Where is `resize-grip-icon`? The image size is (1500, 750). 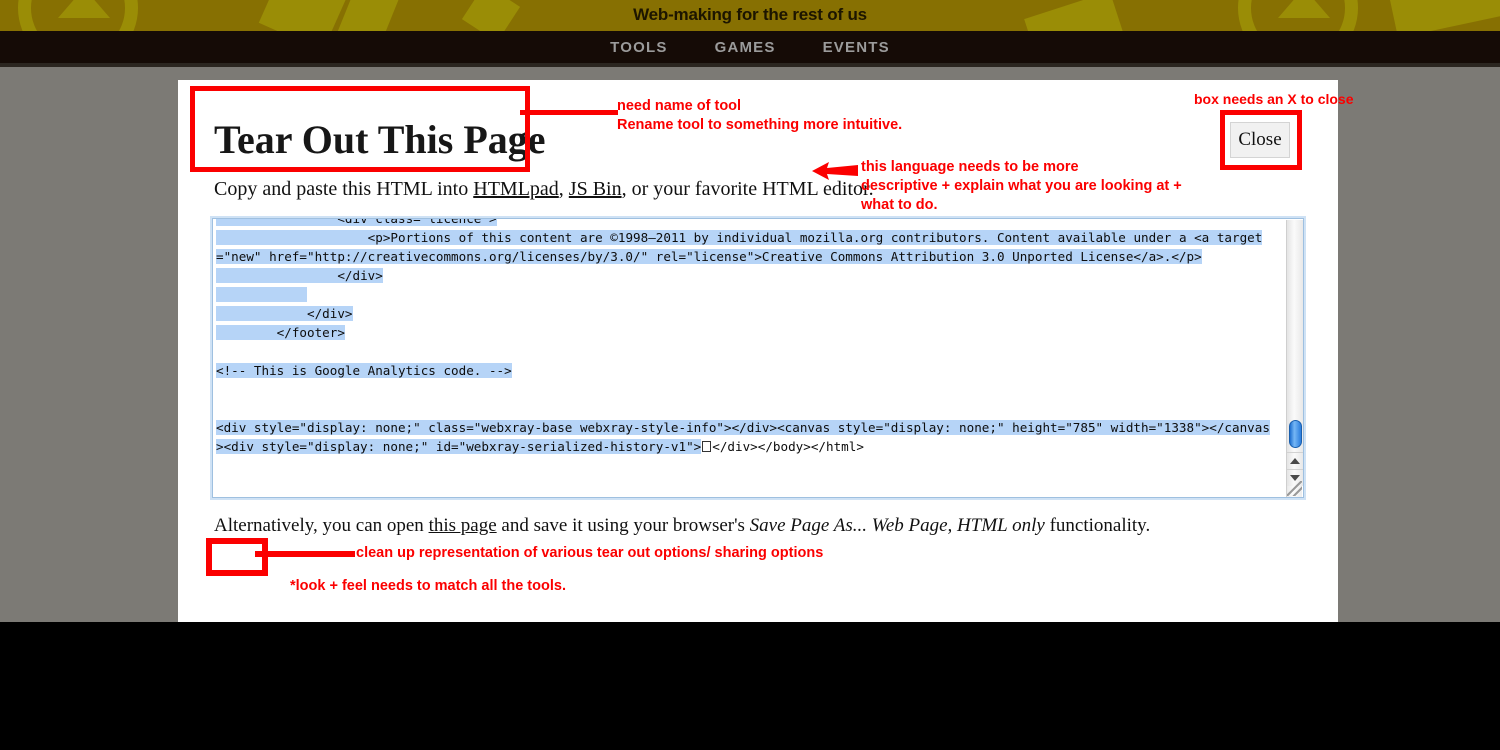 resize-grip-icon is located at coordinates (1294, 488).